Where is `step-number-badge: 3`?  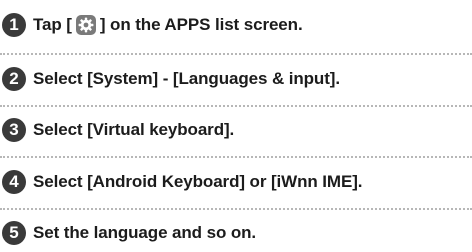
step-number-badge: 3 is located at coordinates (14, 130).